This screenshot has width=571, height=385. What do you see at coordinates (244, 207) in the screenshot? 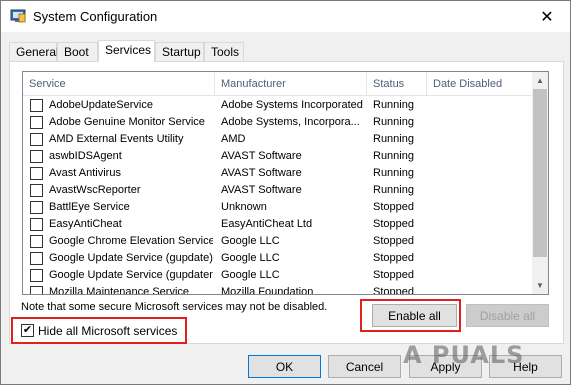
I see `service-manufacturer: Unknown` at bounding box center [244, 207].